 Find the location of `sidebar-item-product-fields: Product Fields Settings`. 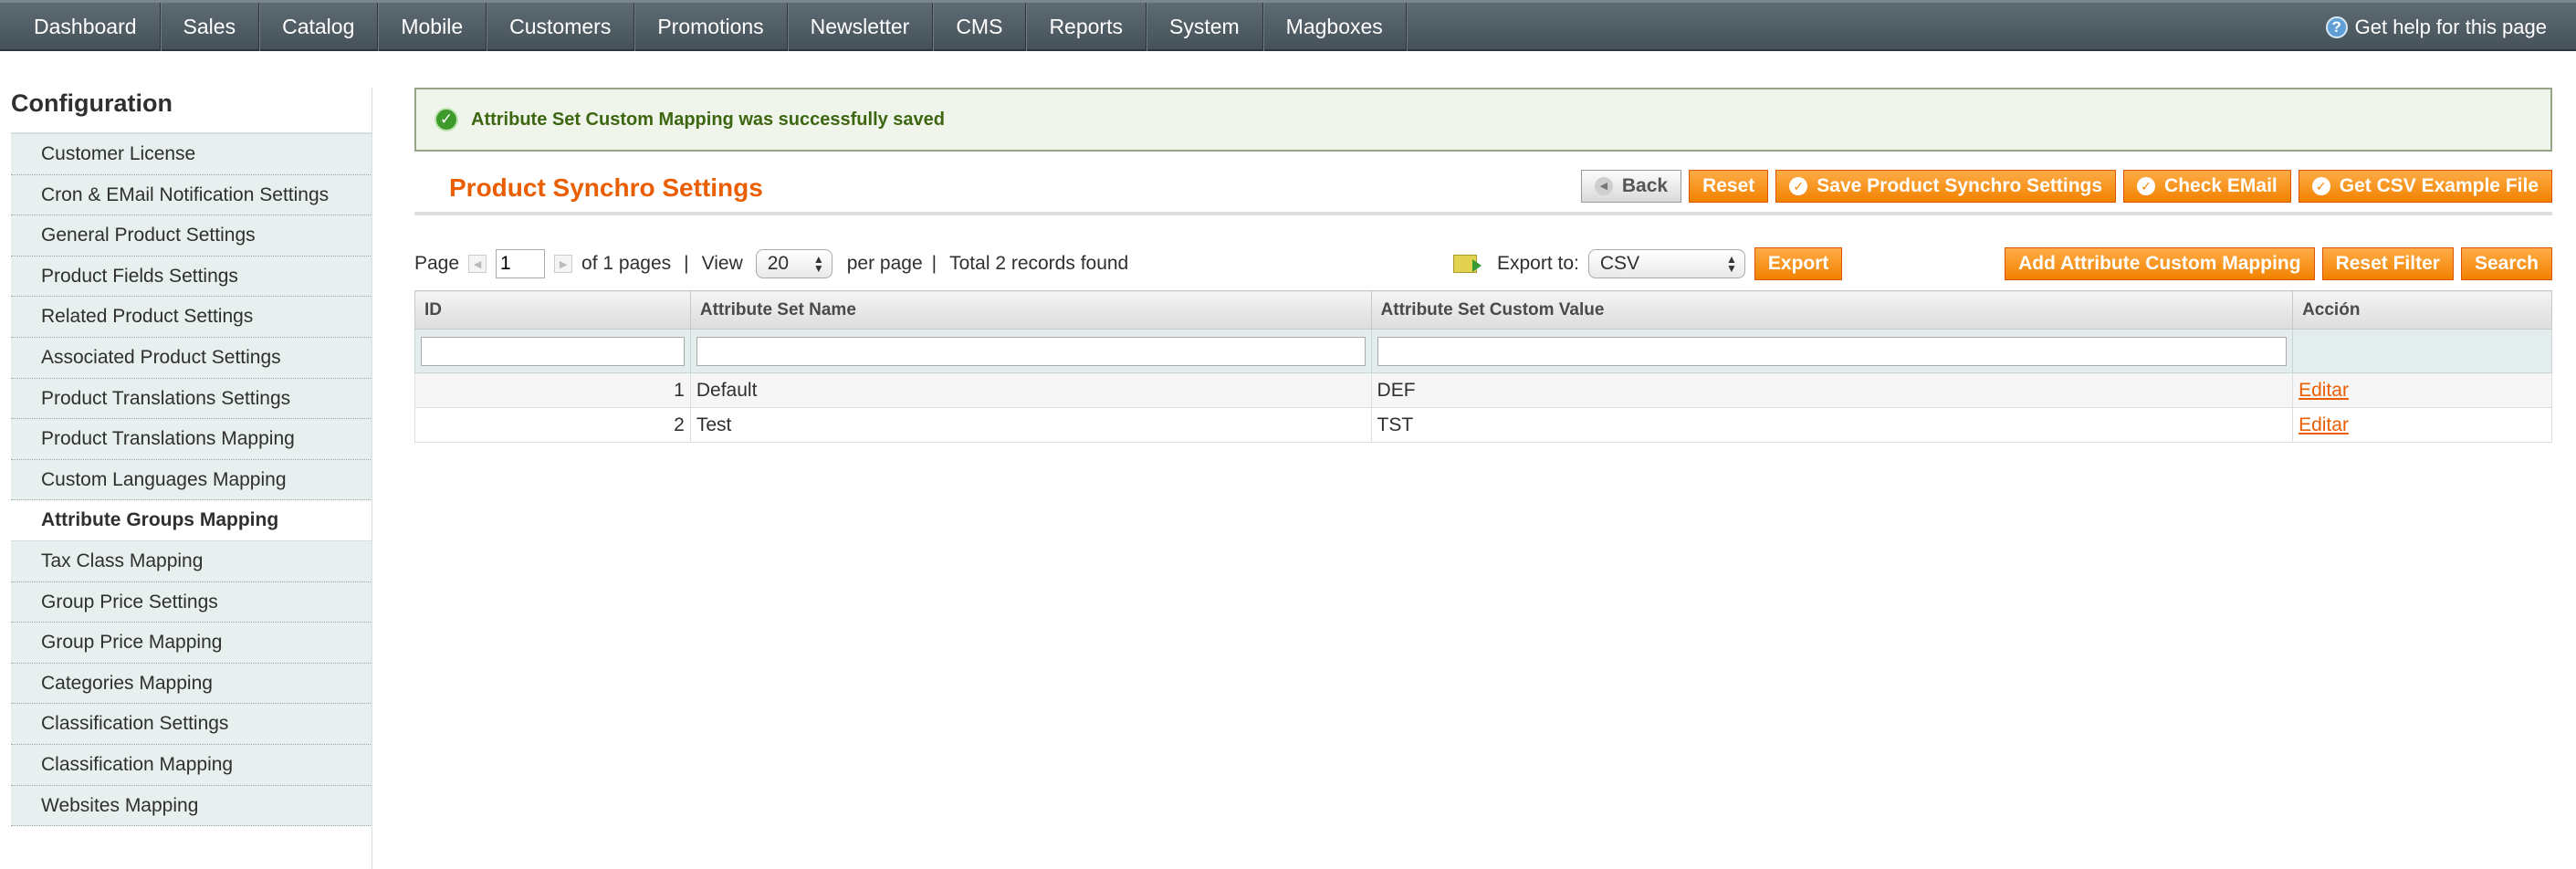

sidebar-item-product-fields: Product Fields Settings is located at coordinates (191, 277).